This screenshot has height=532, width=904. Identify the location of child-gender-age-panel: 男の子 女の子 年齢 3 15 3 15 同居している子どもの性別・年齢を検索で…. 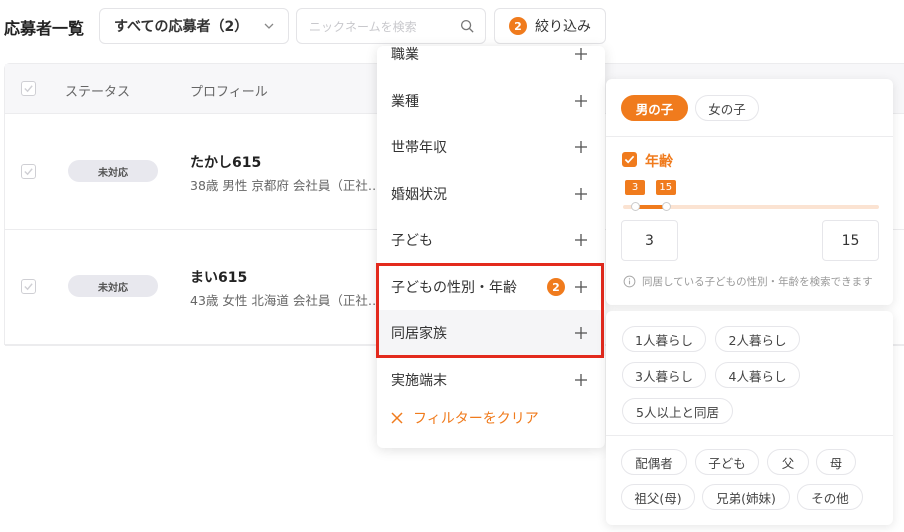
(749, 192).